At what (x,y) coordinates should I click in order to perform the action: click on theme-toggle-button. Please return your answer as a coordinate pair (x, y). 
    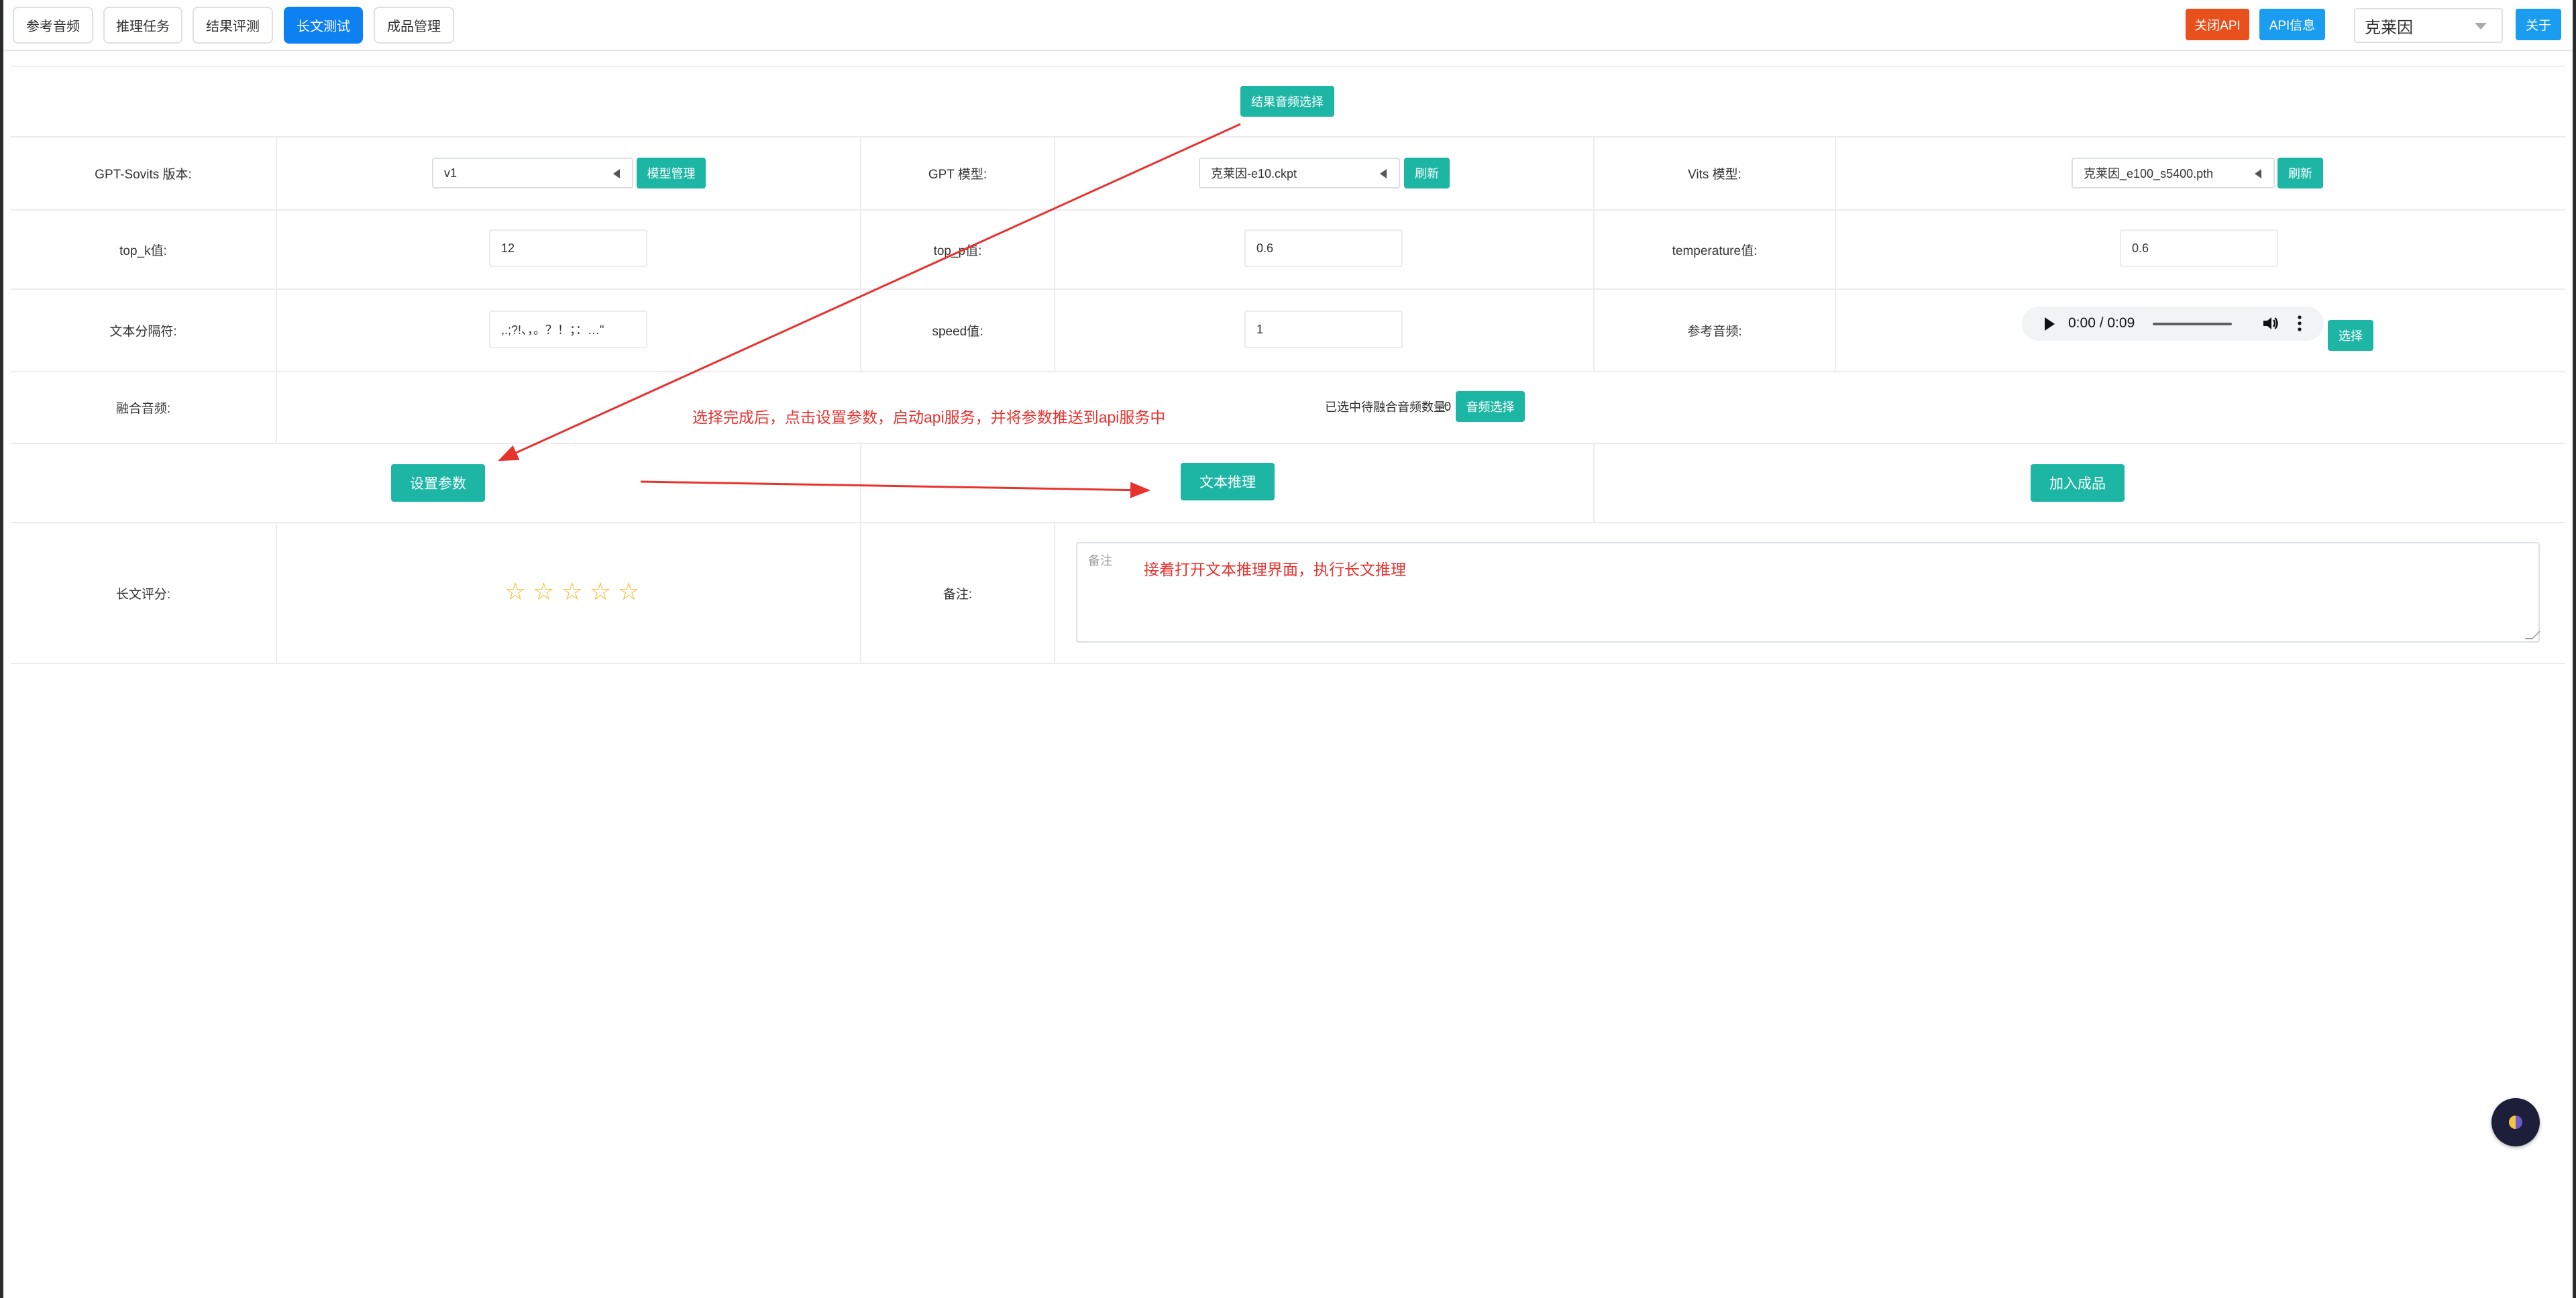
    Looking at the image, I should click on (2515, 1122).